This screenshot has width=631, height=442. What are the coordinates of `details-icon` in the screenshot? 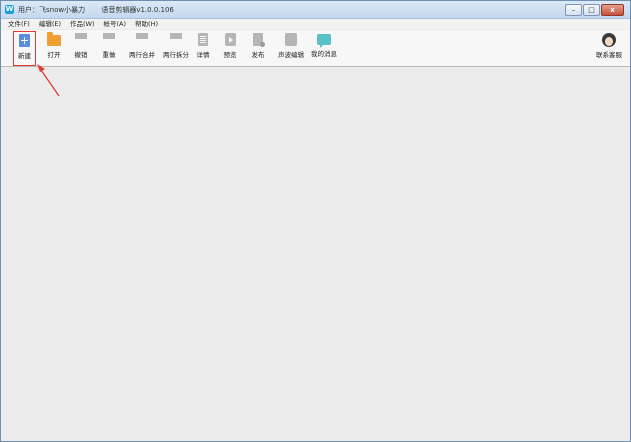 It's located at (203, 39).